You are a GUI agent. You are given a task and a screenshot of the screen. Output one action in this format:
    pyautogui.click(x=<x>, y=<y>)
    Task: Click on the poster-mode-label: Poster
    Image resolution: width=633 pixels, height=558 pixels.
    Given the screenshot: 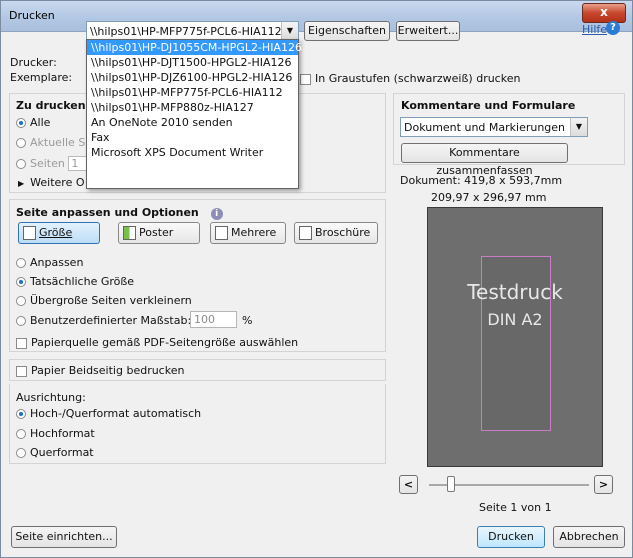 What is the action you would take?
    pyautogui.click(x=156, y=232)
    